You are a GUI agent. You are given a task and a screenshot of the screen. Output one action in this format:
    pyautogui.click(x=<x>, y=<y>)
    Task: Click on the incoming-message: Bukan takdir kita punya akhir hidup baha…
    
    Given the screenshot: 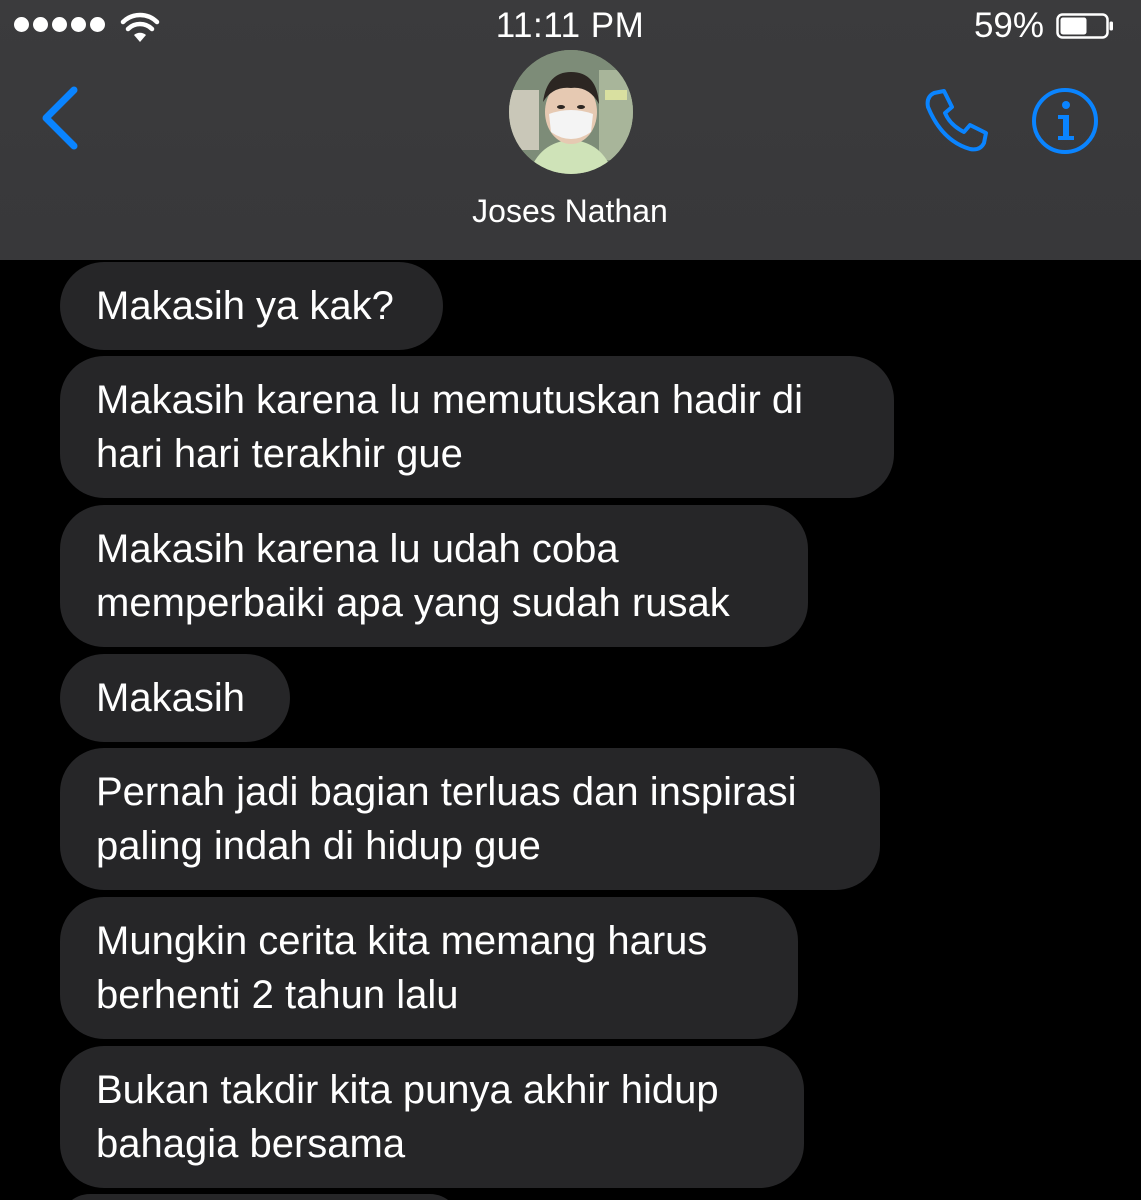 What is the action you would take?
    pyautogui.click(x=432, y=1117)
    